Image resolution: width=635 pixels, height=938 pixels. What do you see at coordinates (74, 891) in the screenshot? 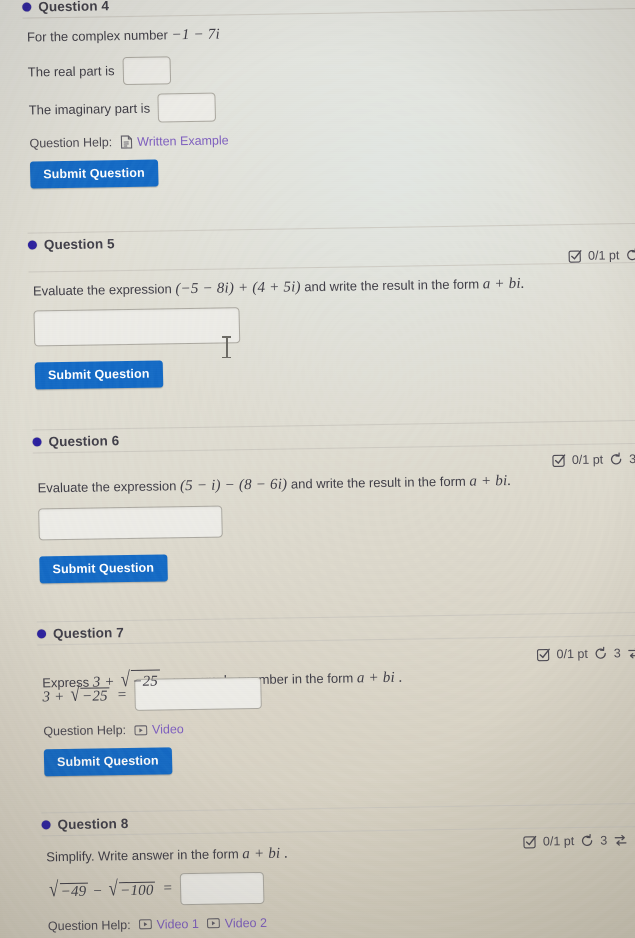
I see `radicand-1: −49` at bounding box center [74, 891].